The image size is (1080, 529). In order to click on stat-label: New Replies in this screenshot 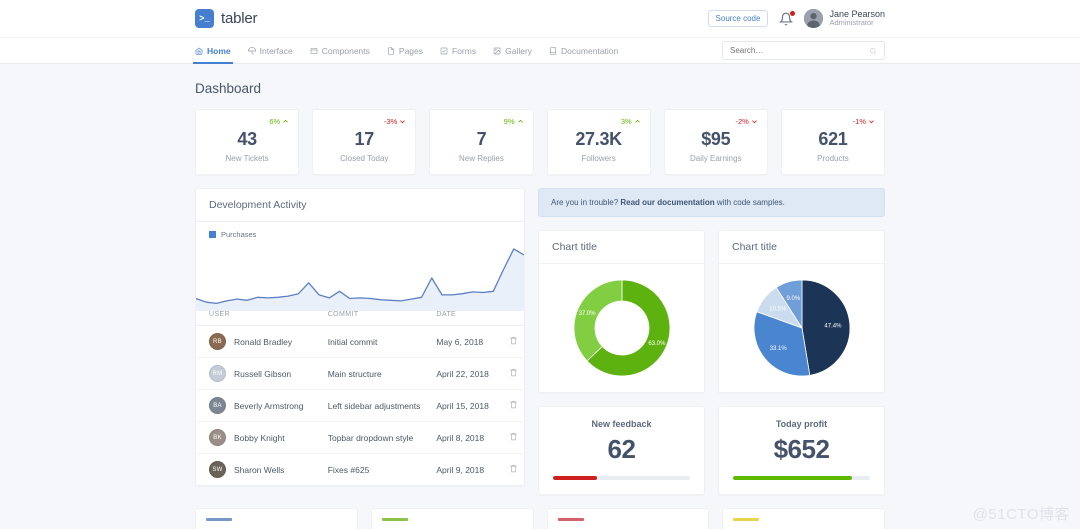, I will do `click(481, 158)`.